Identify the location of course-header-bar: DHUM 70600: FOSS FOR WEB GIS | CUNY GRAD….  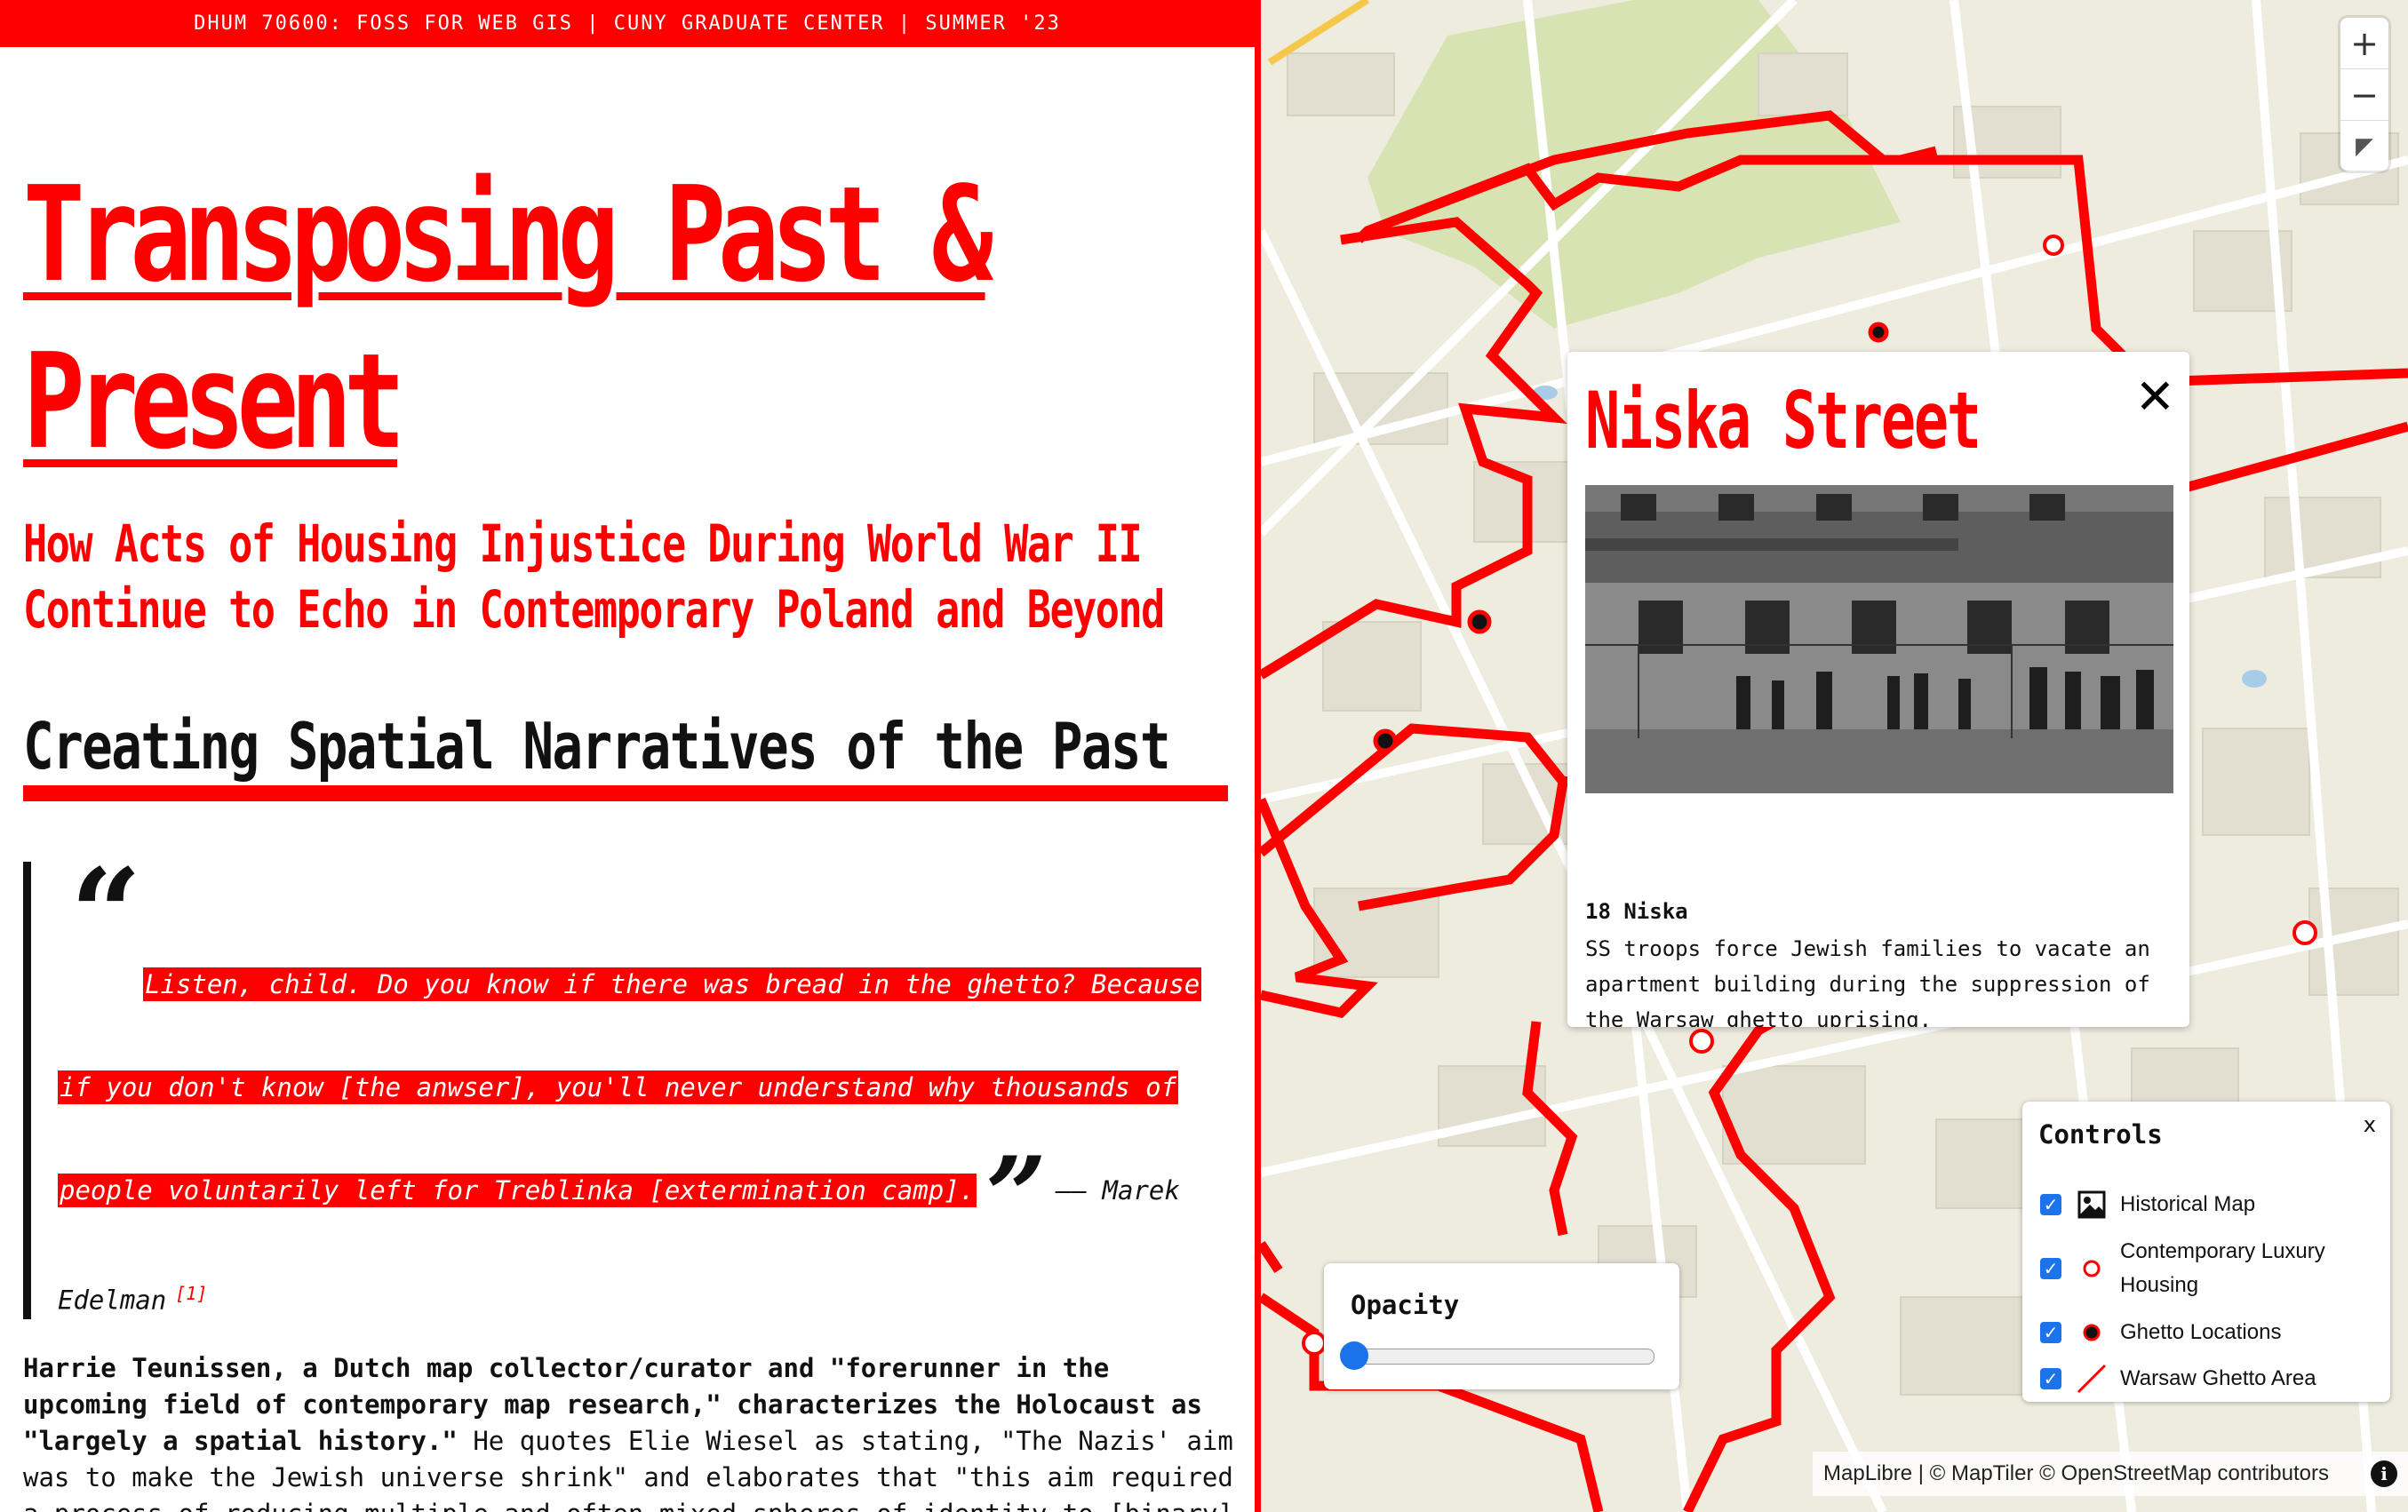
(627, 23).